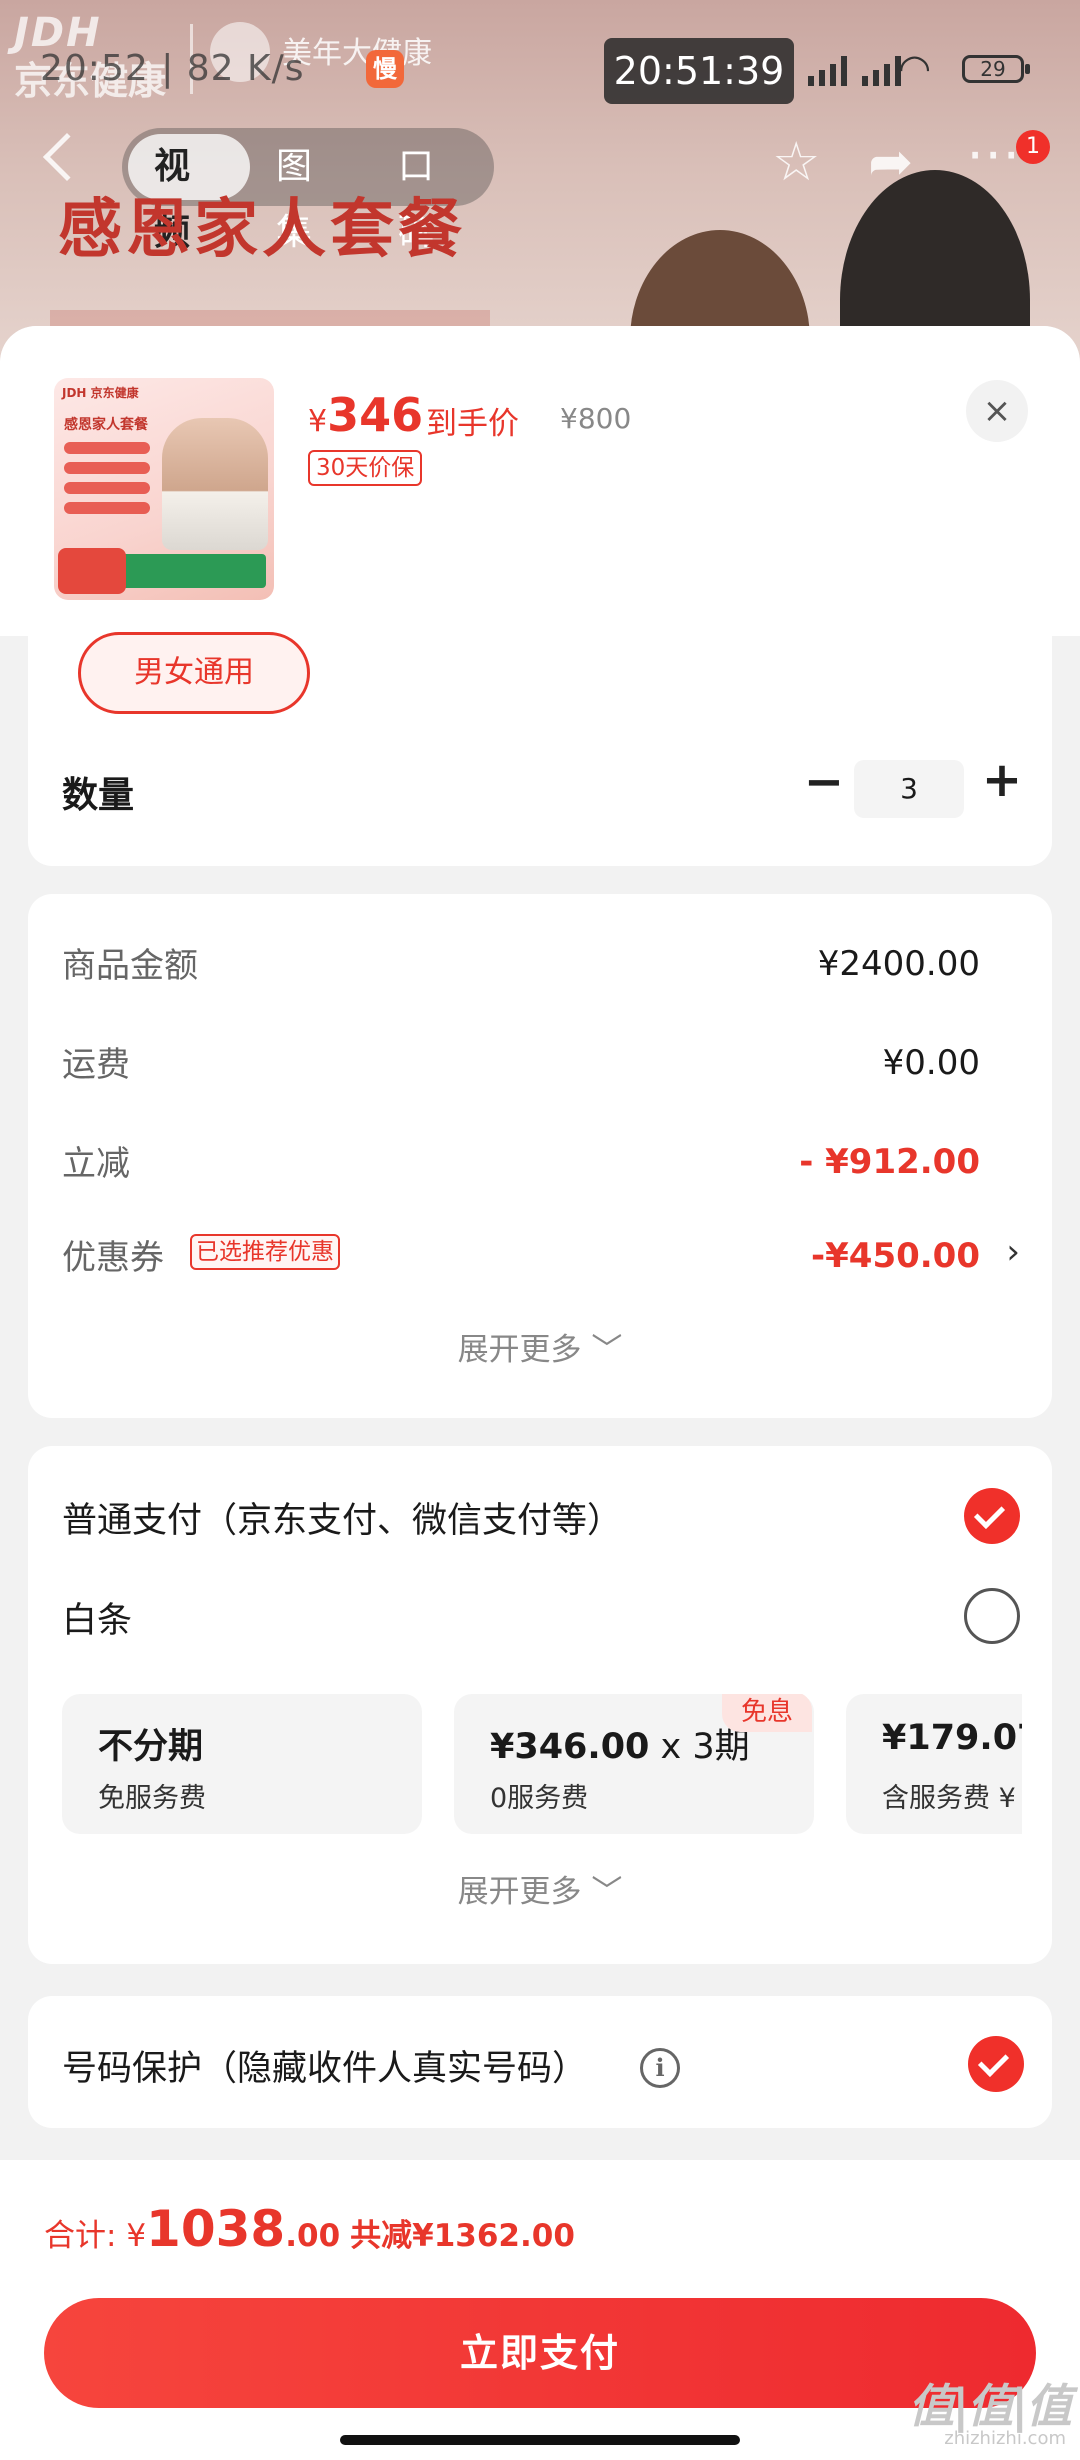 Image resolution: width=1080 pixels, height=2460 pixels. Describe the element at coordinates (539, 1798) in the screenshot. I see `plan-subtitle: 0服务费` at that location.